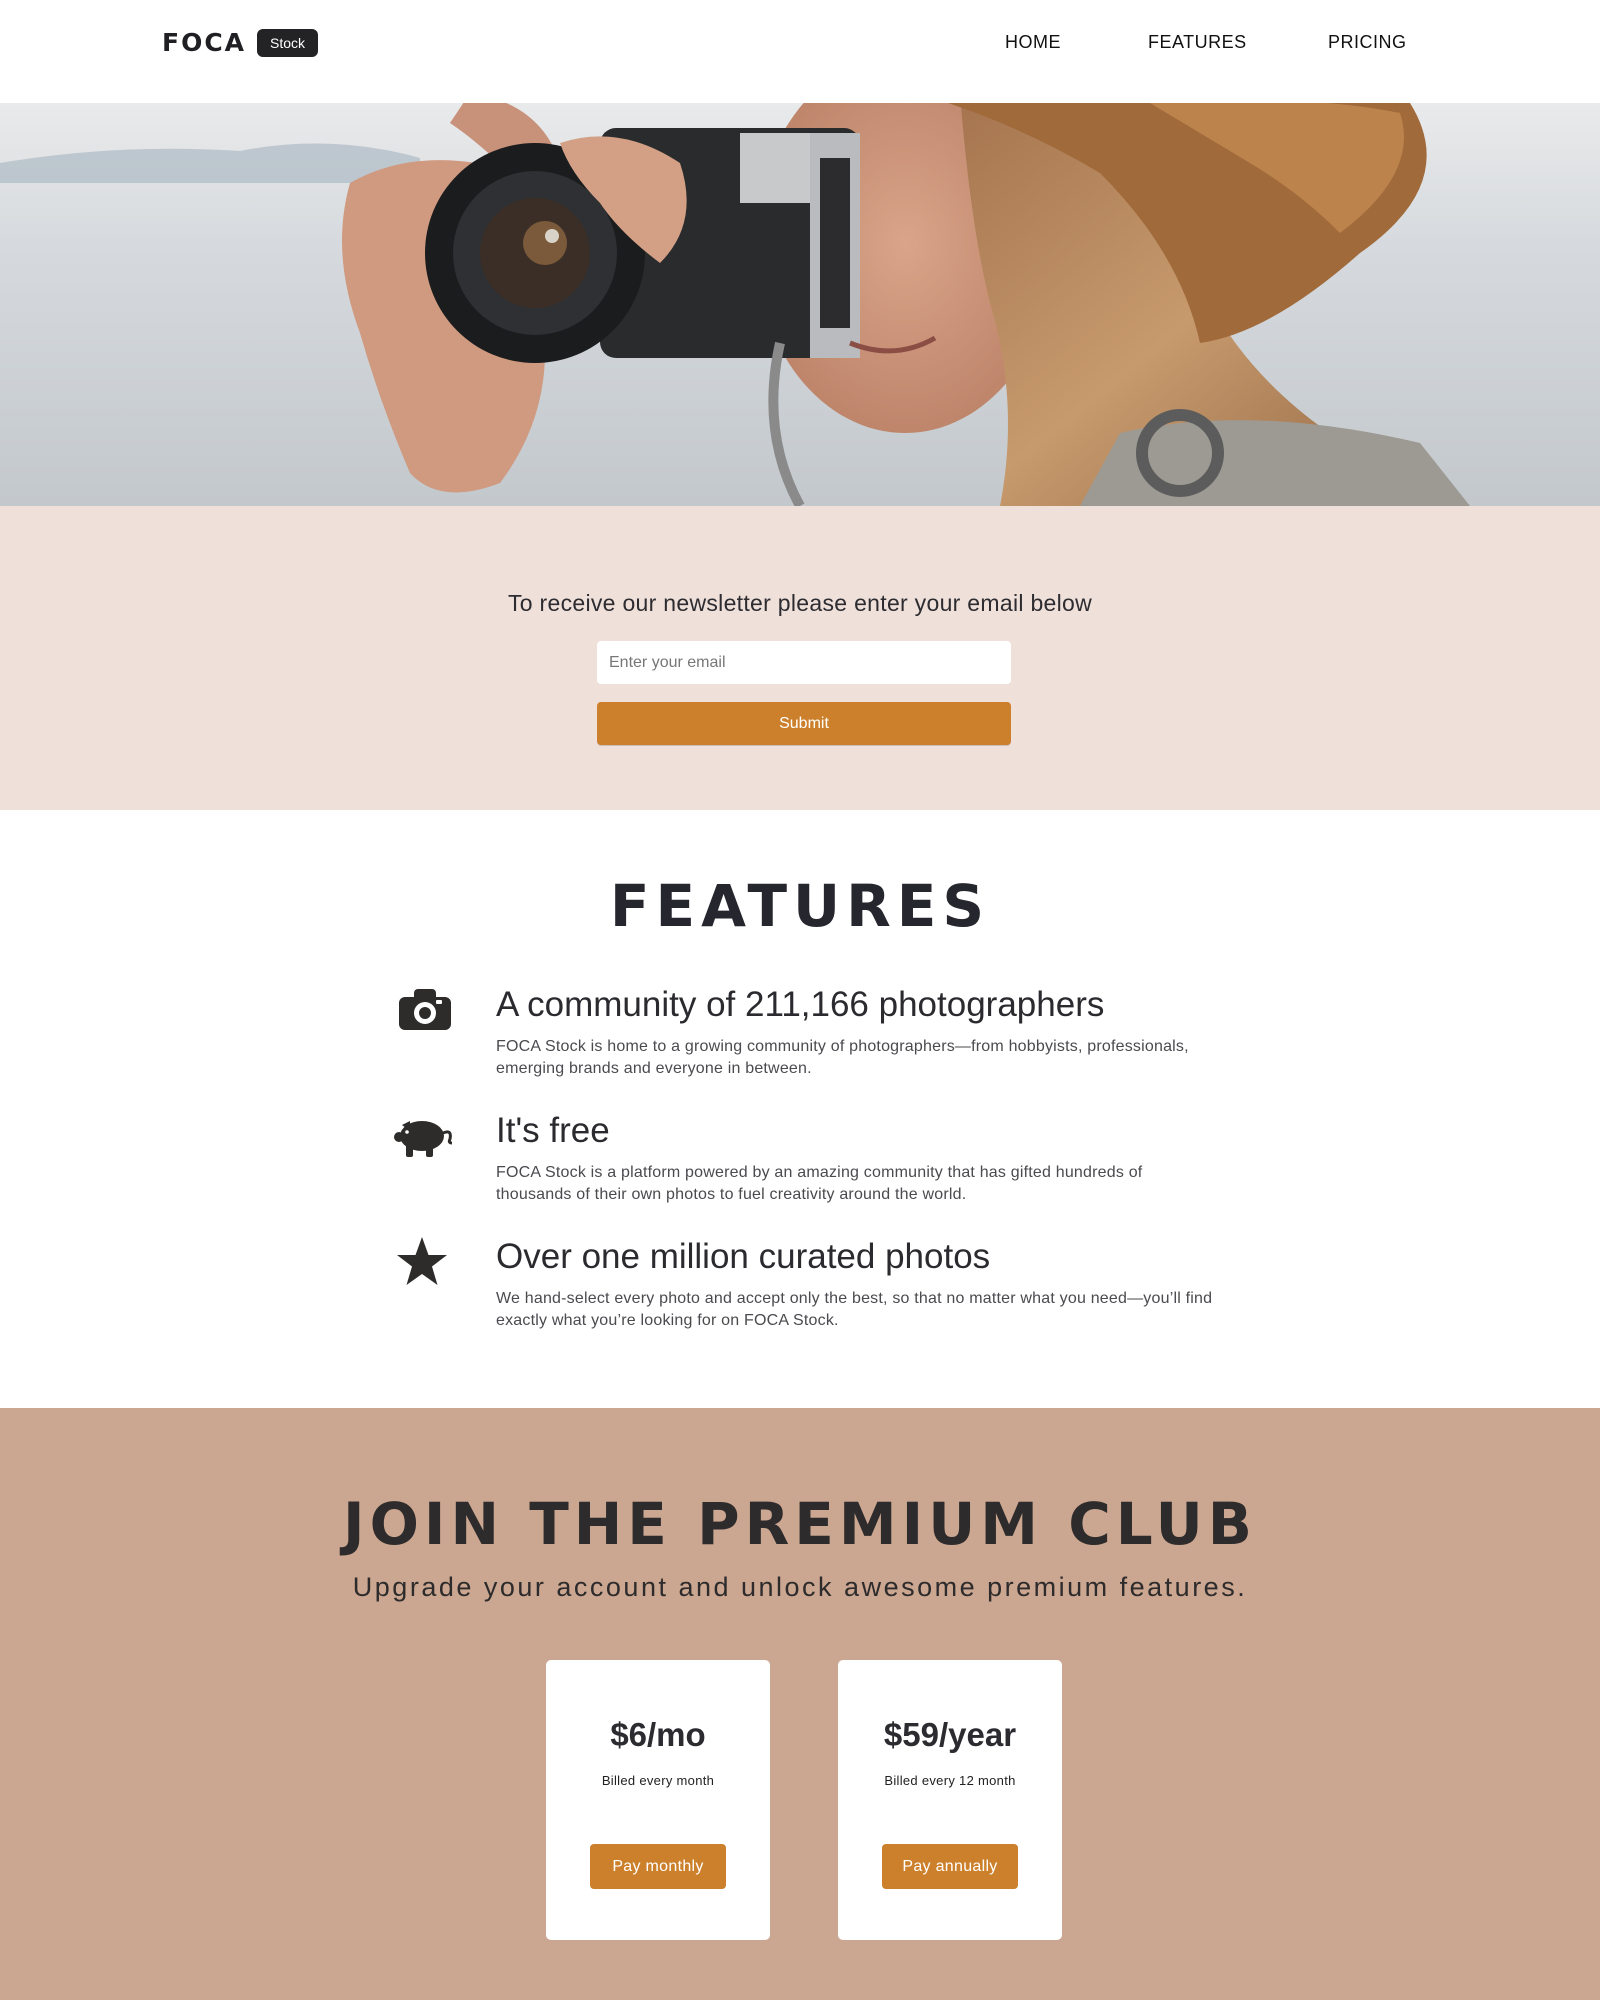 The height and width of the screenshot is (2000, 1600). I want to click on nav-home: HOME, so click(1033, 42).